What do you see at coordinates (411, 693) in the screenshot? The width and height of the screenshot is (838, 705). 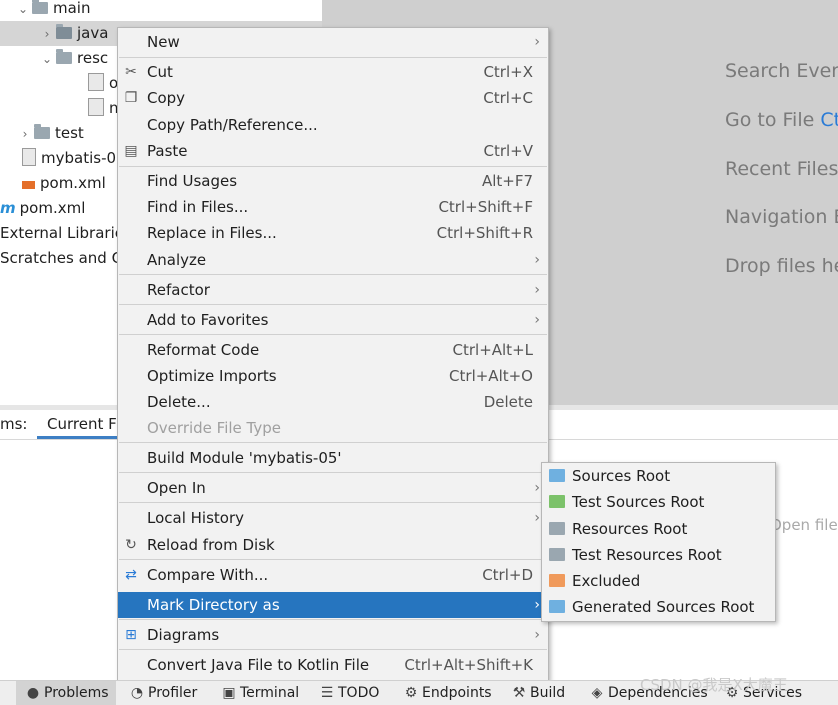 I see `endpoints-icon: ⚙` at bounding box center [411, 693].